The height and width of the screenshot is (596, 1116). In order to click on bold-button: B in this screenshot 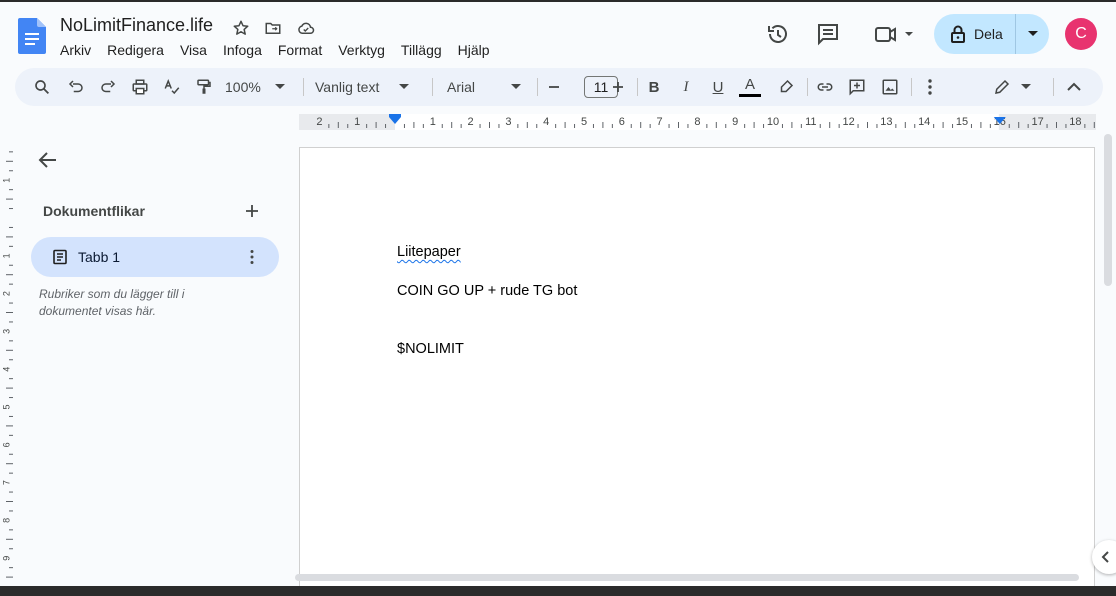, I will do `click(654, 87)`.